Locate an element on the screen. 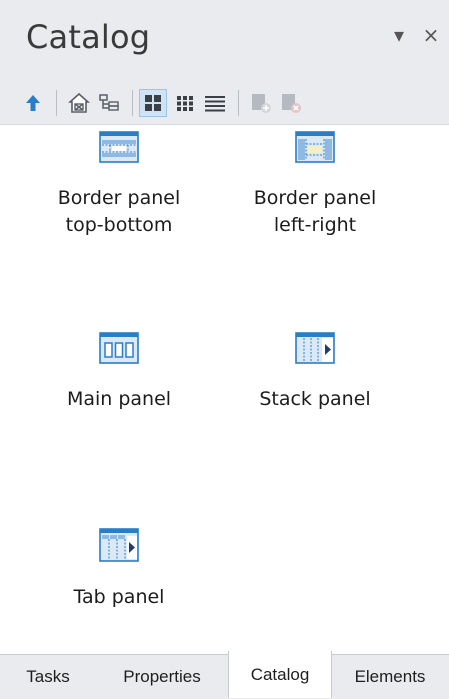 The height and width of the screenshot is (699, 449). tab-label: Elements is located at coordinates (390, 676).